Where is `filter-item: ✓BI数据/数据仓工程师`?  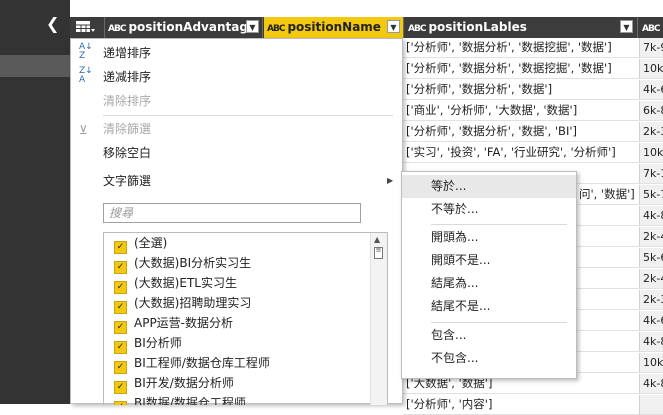
filter-item: ✓BI数据/数据仓工程师 is located at coordinates (180, 399).